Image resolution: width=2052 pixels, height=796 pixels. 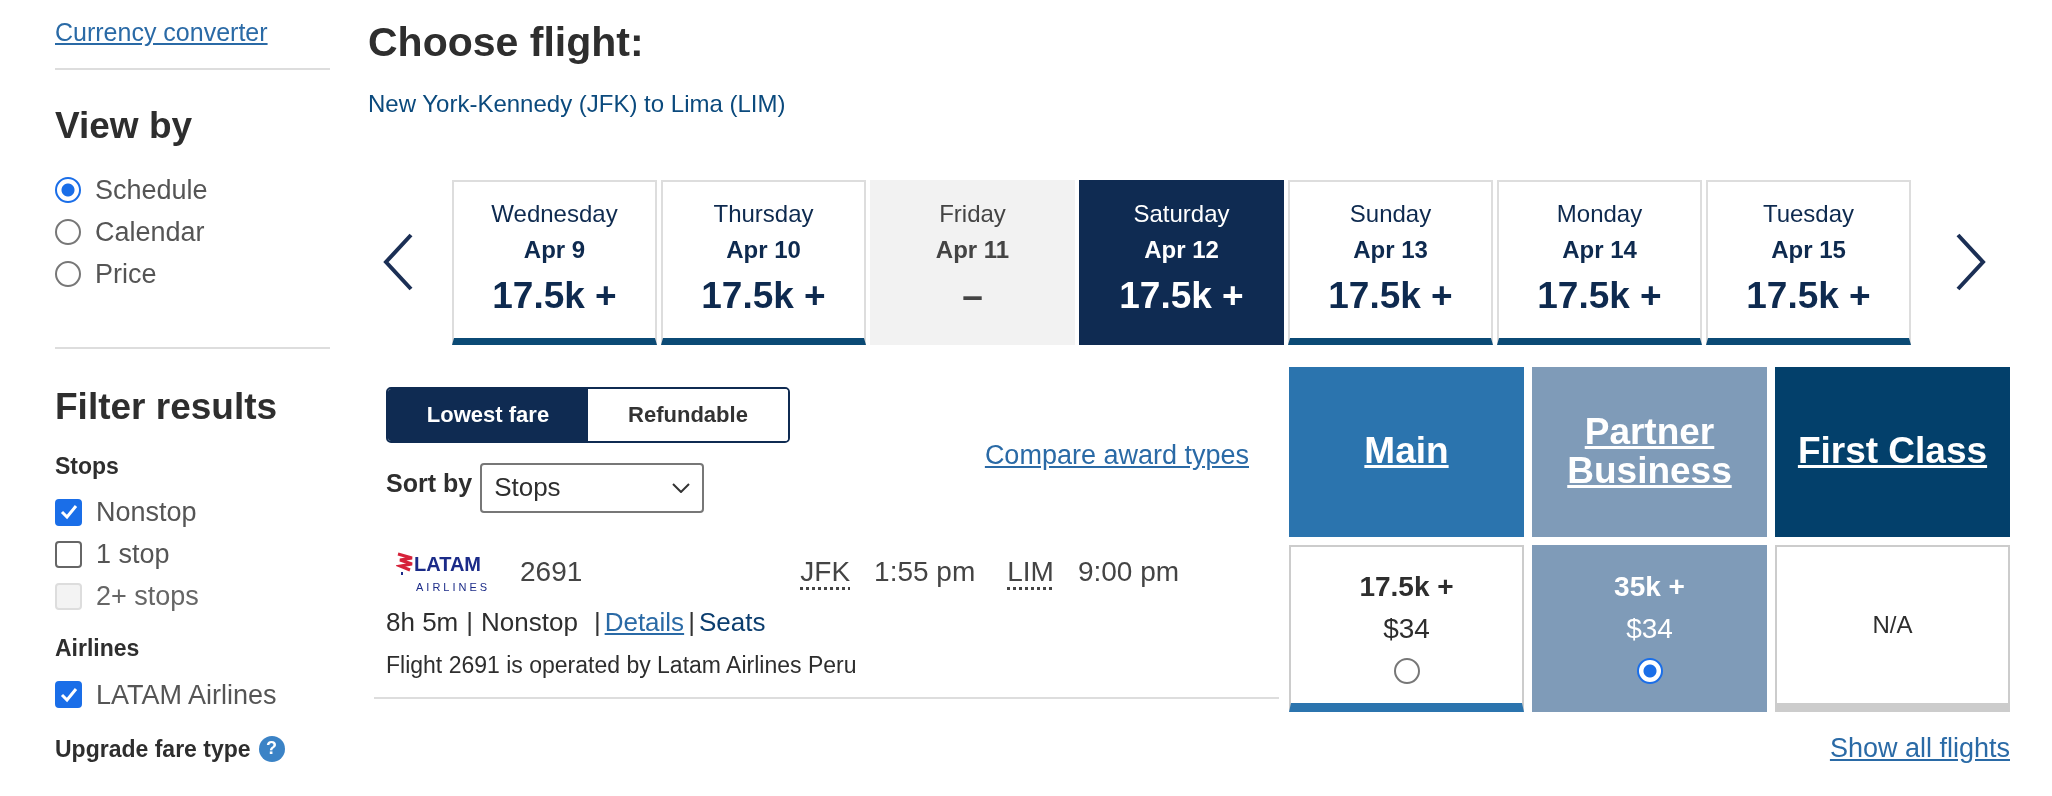 What do you see at coordinates (271, 748) in the screenshot?
I see `help-icon: ?` at bounding box center [271, 748].